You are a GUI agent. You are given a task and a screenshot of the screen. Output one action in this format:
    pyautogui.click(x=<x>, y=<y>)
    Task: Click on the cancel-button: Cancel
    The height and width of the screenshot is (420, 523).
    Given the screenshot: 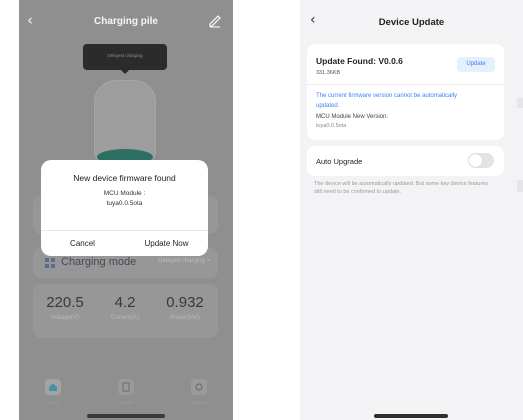 What is the action you would take?
    pyautogui.click(x=82, y=243)
    